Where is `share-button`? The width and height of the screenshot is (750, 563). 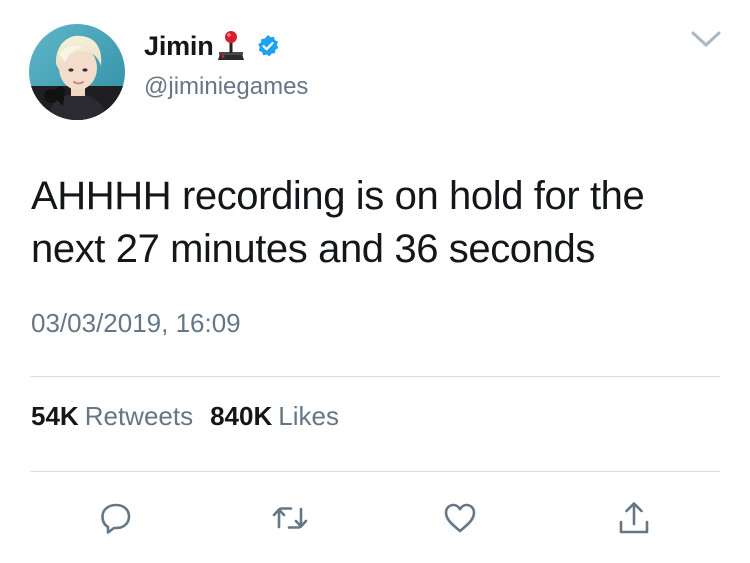
share-button is located at coordinates (634, 518).